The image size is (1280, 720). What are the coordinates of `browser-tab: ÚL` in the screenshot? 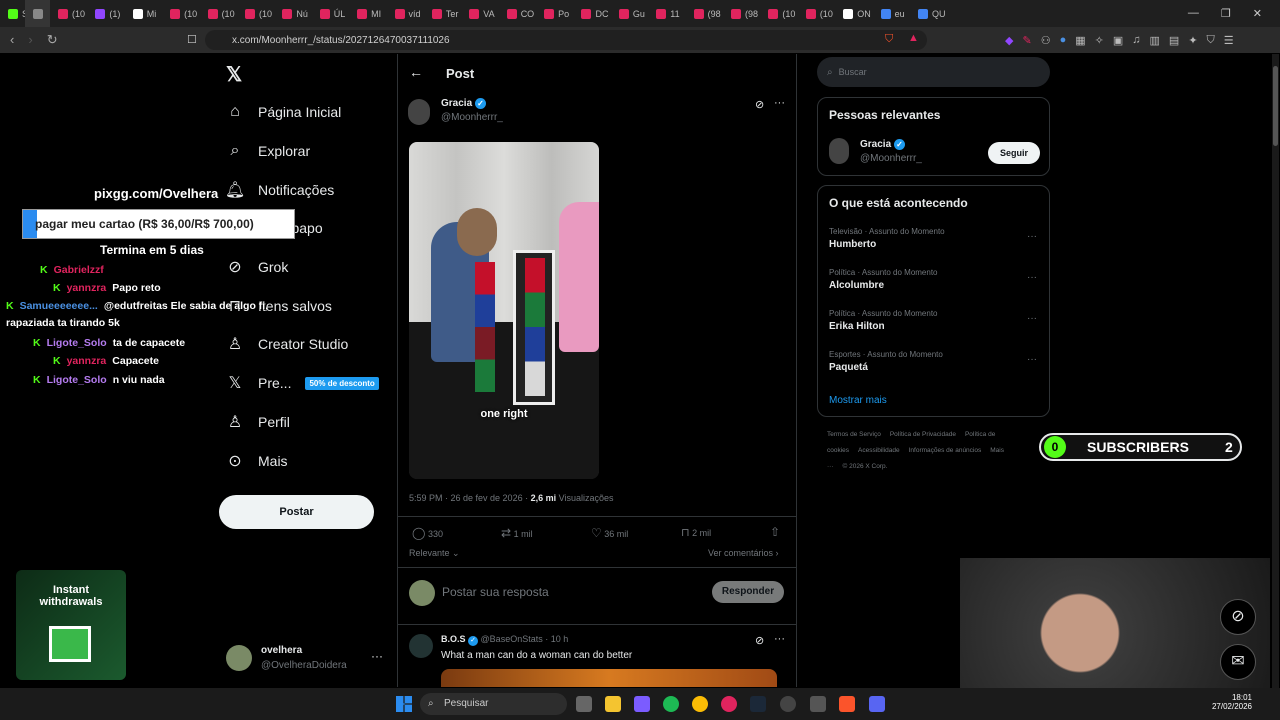 It's located at (330, 13).